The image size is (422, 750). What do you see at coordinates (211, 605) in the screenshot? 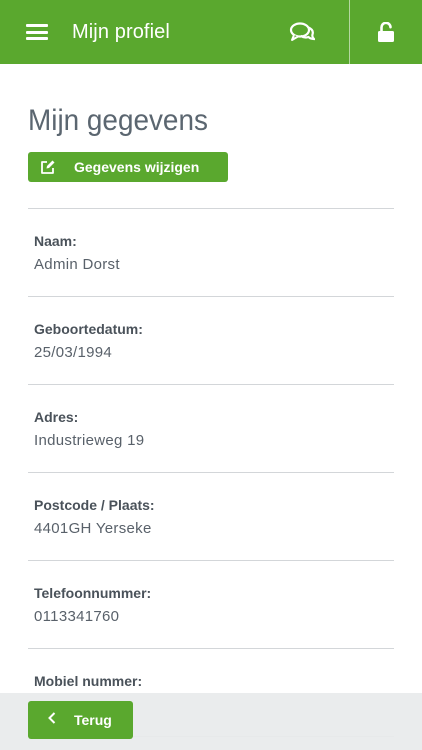
I see `field-phone: Telefoonnummer: 0113341760` at bounding box center [211, 605].